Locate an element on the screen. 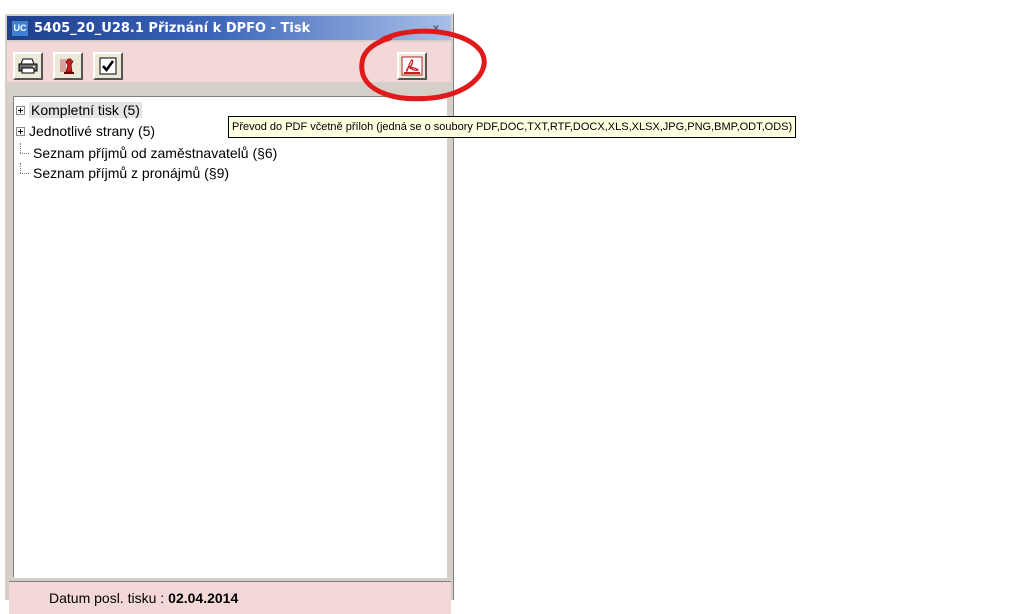 This screenshot has width=1027, height=614. checkmark-icon is located at coordinates (108, 66).